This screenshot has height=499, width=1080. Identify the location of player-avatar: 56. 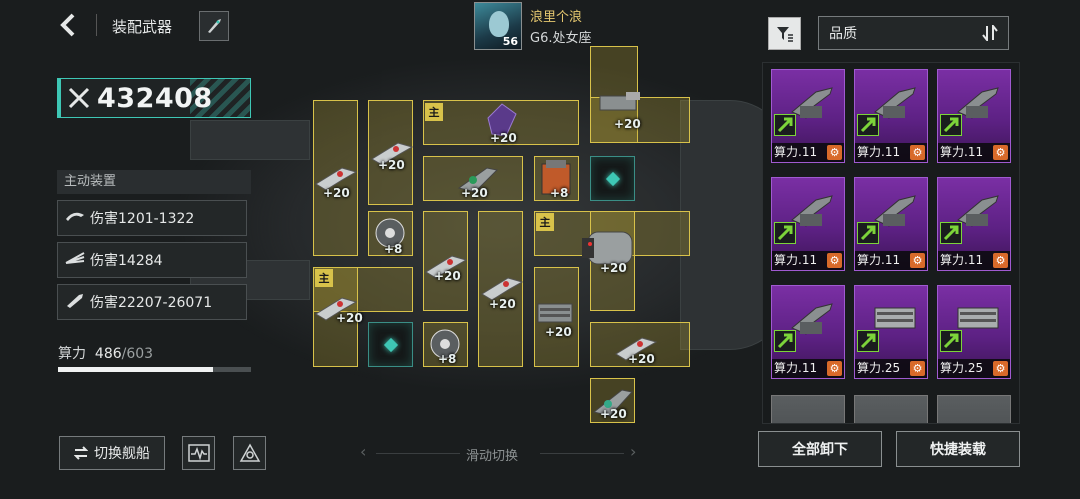
(498, 26).